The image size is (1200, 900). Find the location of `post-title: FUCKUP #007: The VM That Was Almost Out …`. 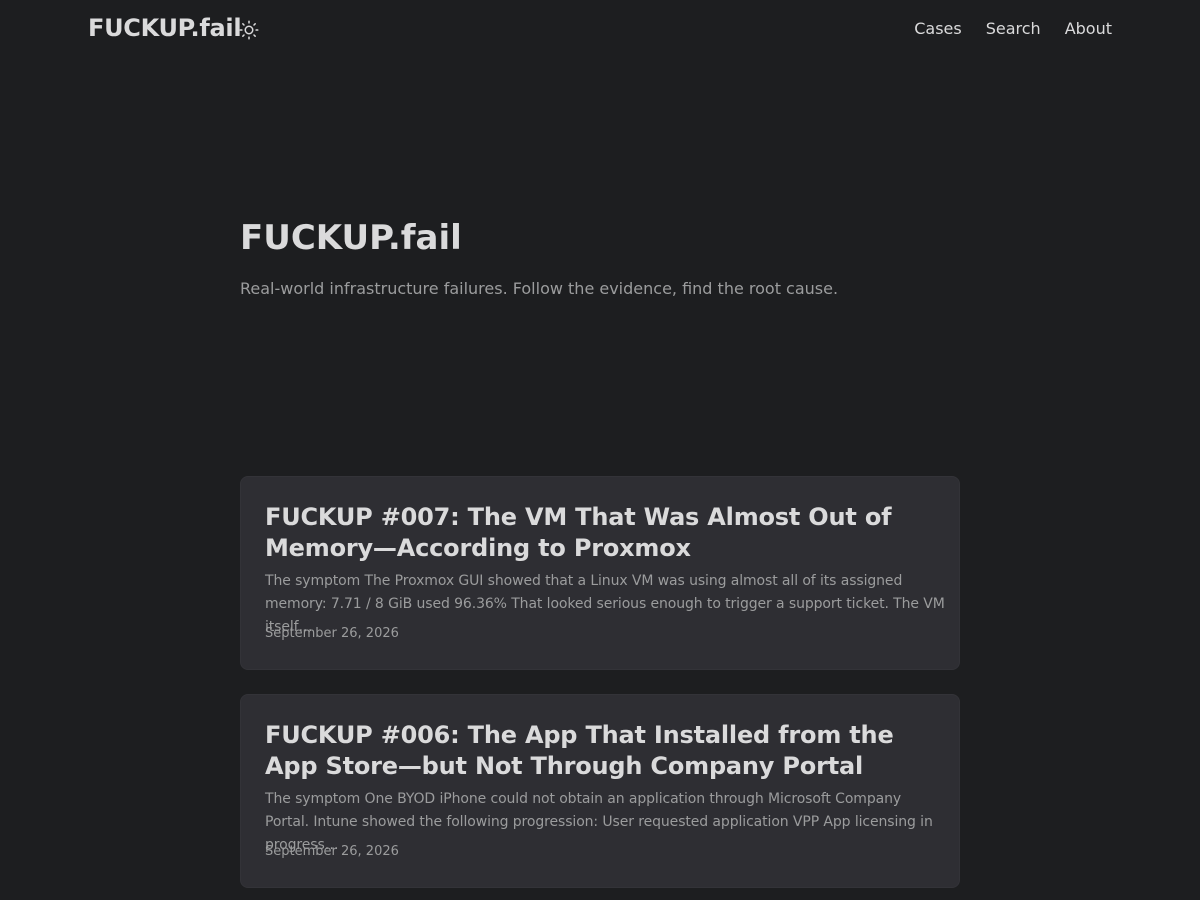

post-title: FUCKUP #007: The VM That Was Almost Out … is located at coordinates (605, 533).